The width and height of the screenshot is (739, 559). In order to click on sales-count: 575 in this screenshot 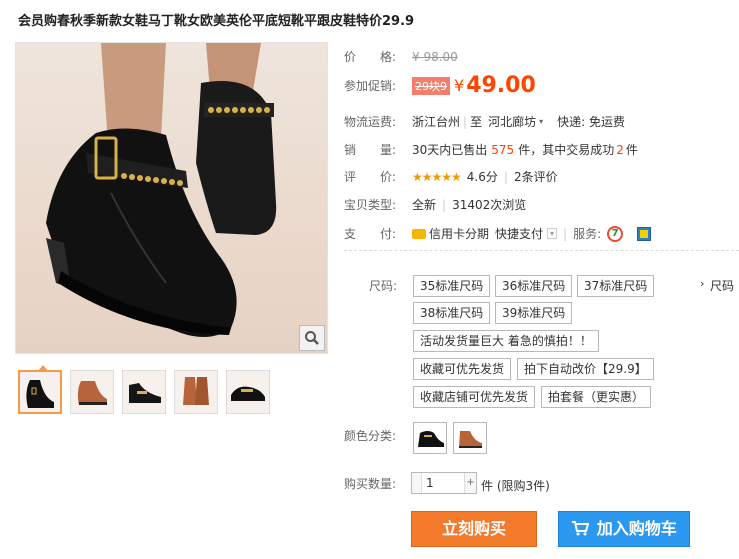, I will do `click(503, 149)`.